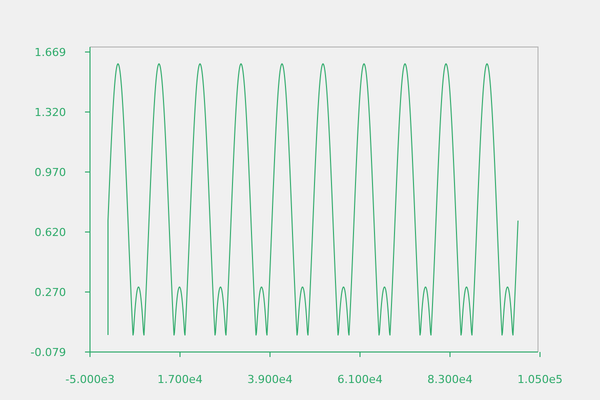 The width and height of the screenshot is (600, 400). Describe the element at coordinates (450, 379) in the screenshot. I see `x-tick-label: 8.300e4` at that location.